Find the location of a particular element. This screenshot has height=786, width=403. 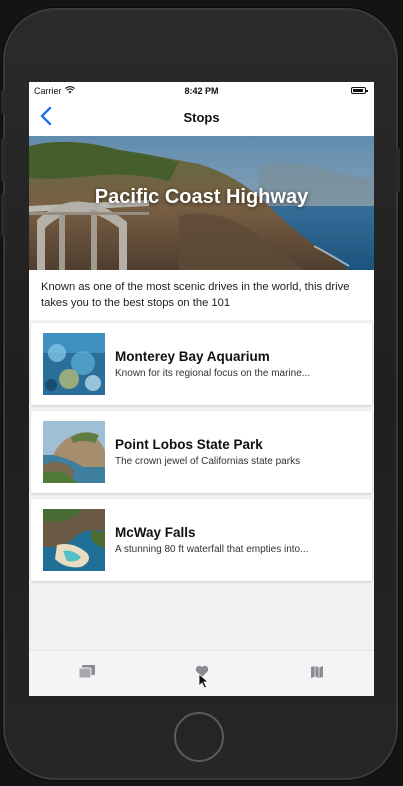

tab-list is located at coordinates (86, 673).